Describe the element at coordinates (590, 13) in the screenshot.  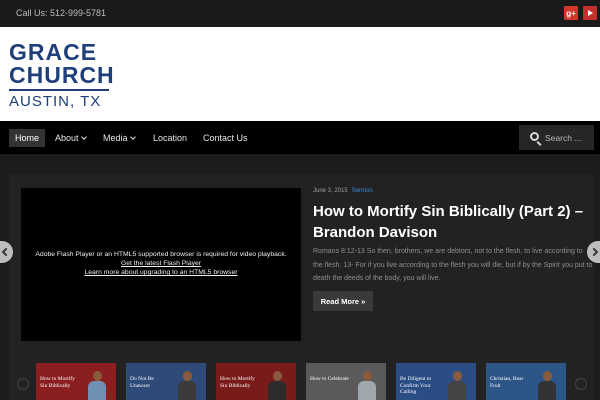
I see `youtube-icon` at that location.